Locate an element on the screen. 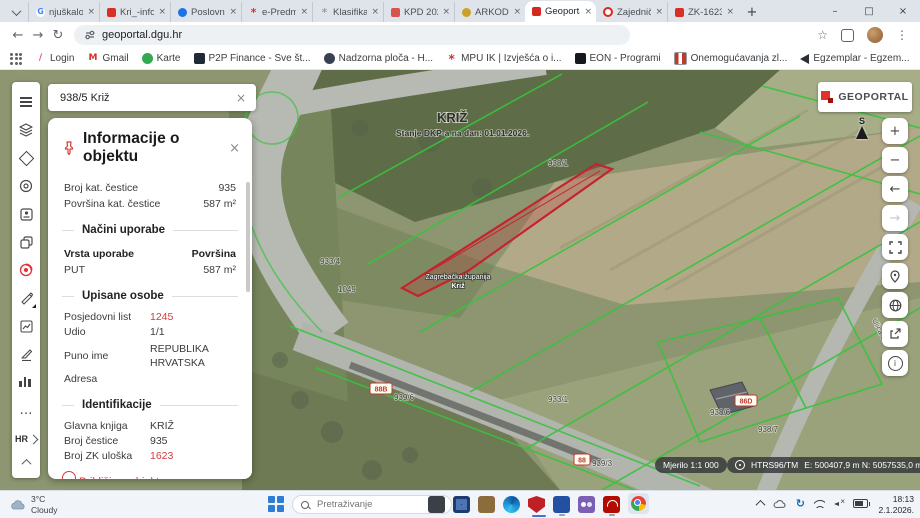 The image size is (920, 518). search-input is located at coordinates (147, 97).